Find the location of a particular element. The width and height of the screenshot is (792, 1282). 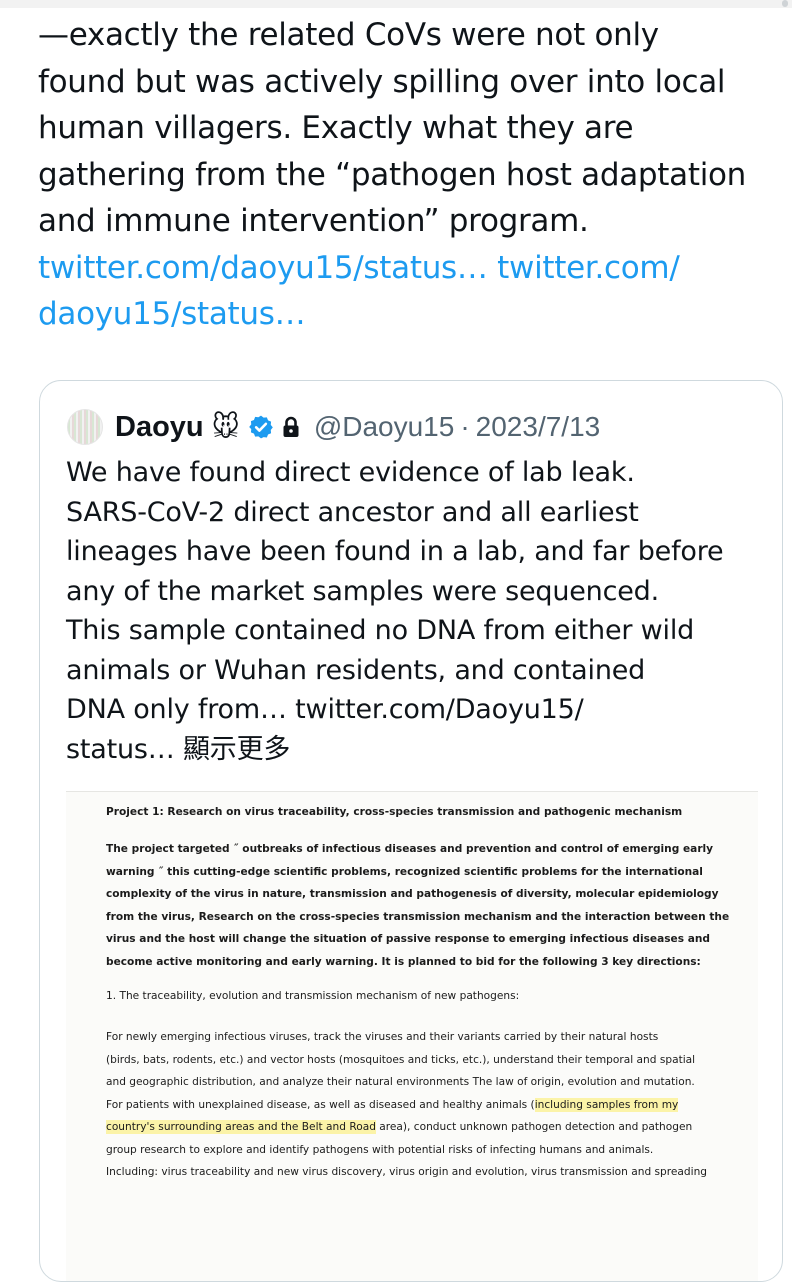

post-date: 2023/7/13 is located at coordinates (538, 427).